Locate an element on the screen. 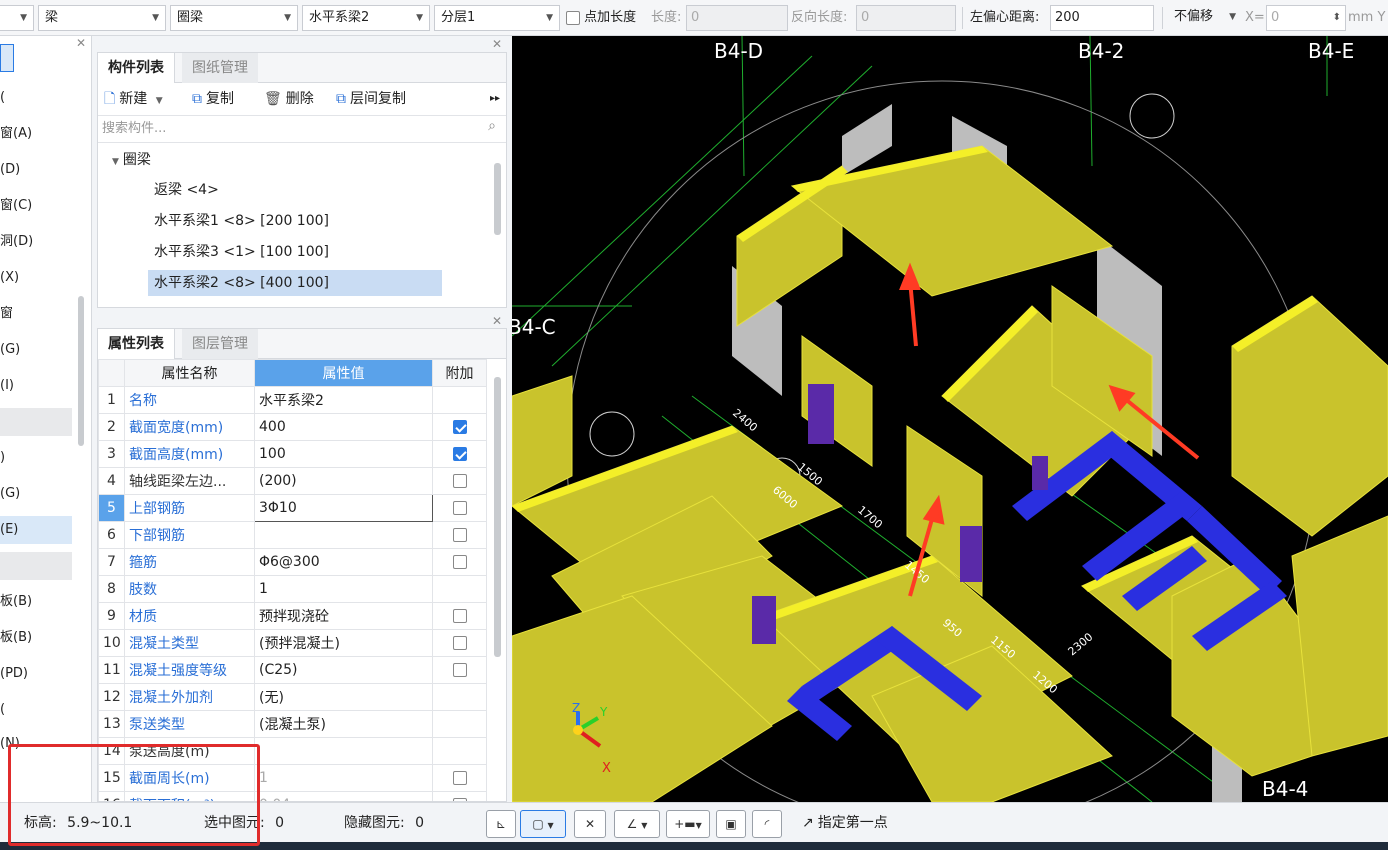  display-icon: ▣ is located at coordinates (731, 824).